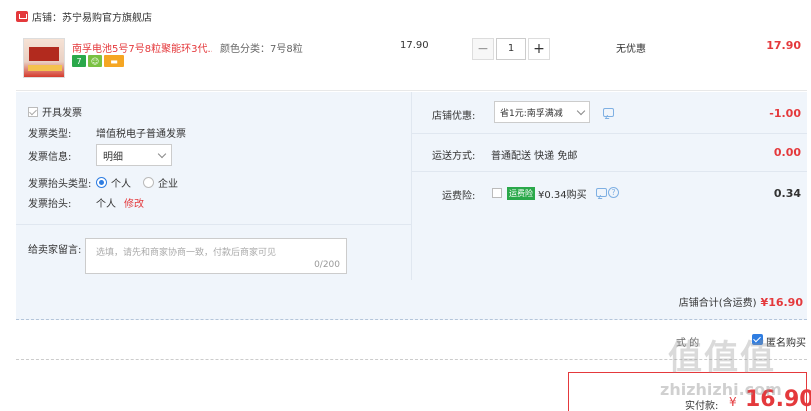 The width and height of the screenshot is (811, 411). I want to click on invoice-info-row: 发票信息: 明细, so click(100, 155).